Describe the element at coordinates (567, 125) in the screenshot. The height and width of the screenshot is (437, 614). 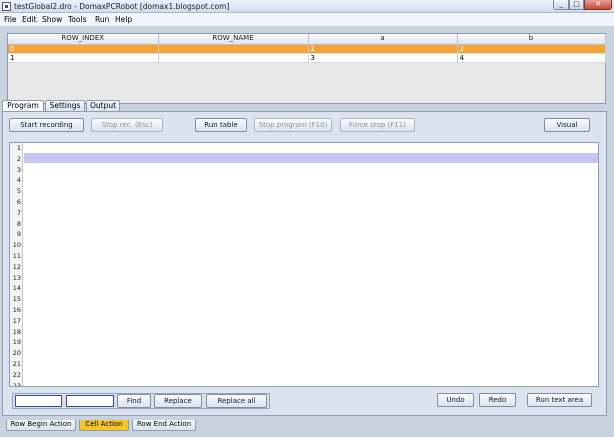
I see `visual-button: Visual` at that location.